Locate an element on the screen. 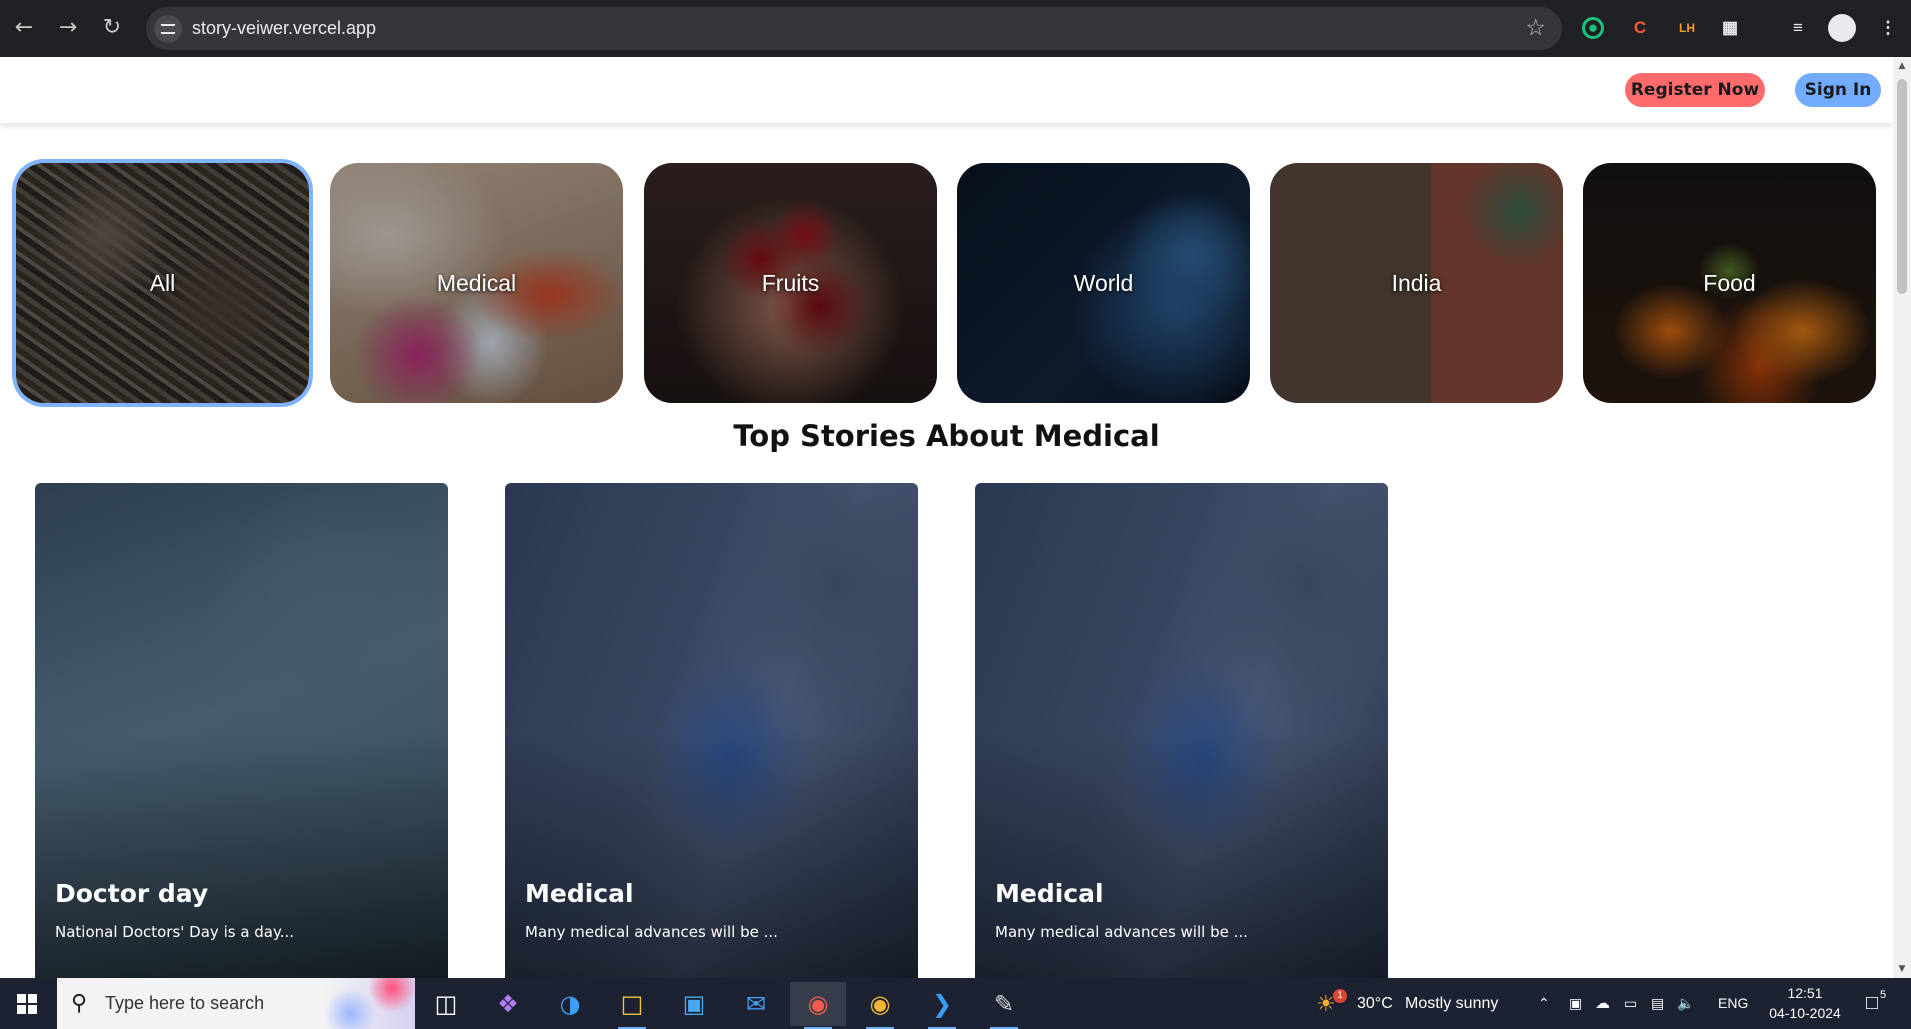  paint-icon: ✎ is located at coordinates (1004, 1005).